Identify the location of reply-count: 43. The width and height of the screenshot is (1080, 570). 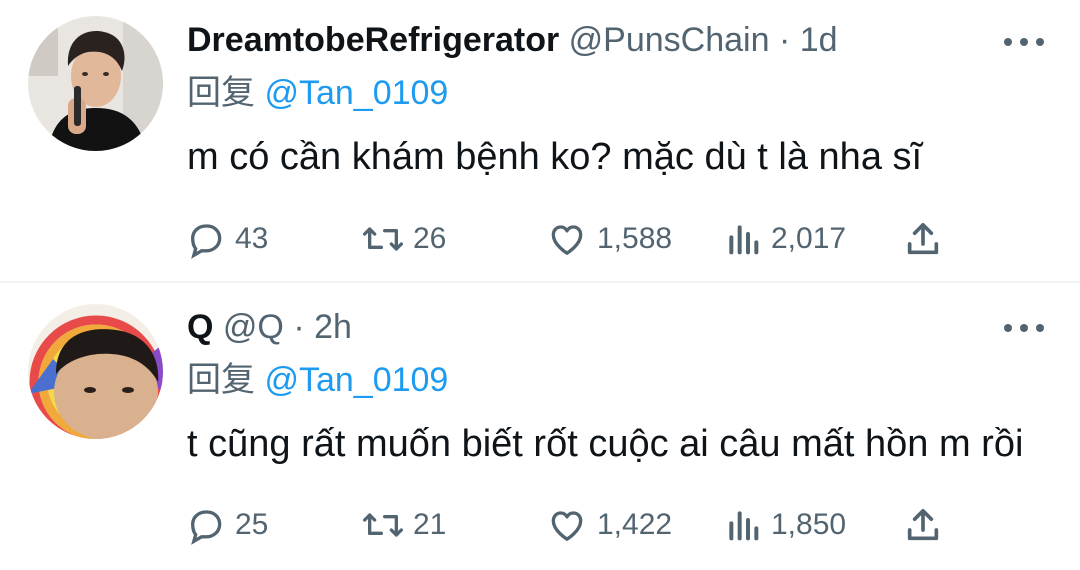
(252, 238).